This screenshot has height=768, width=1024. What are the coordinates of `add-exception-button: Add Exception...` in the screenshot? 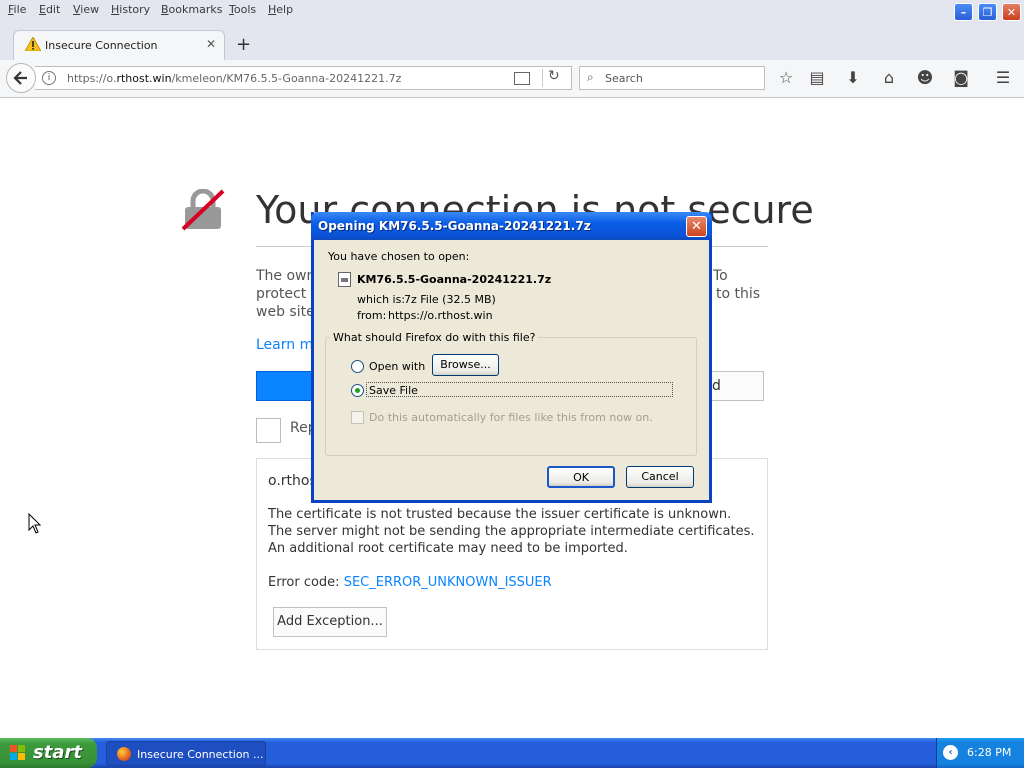 It's located at (330, 622).